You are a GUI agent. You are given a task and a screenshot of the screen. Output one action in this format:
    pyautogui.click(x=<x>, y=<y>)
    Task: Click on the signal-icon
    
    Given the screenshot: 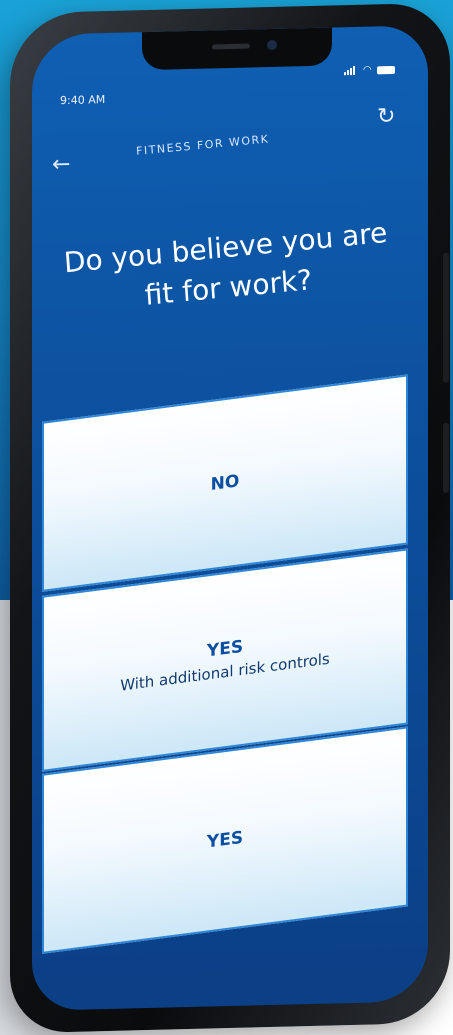 What is the action you would take?
    pyautogui.click(x=351, y=70)
    